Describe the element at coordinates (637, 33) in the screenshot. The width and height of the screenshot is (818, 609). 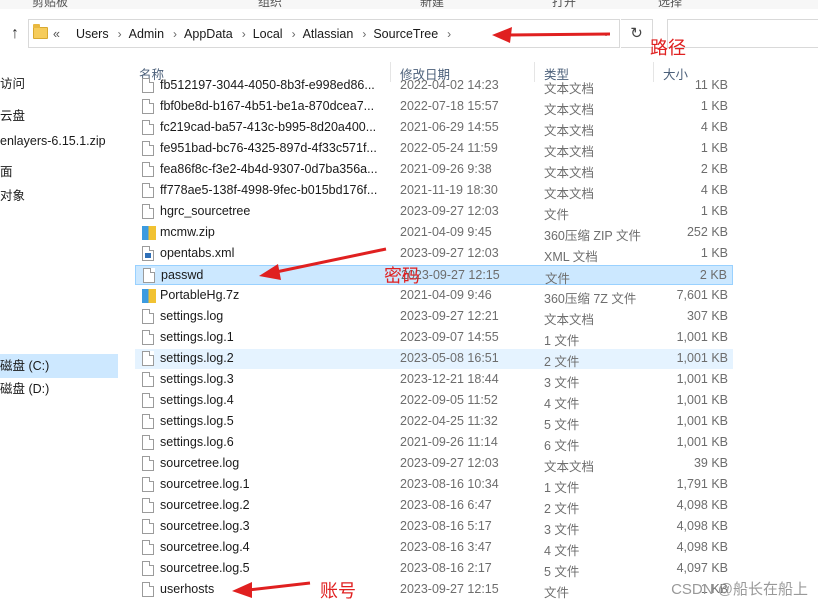
I see `refresh-icon: ↻` at that location.